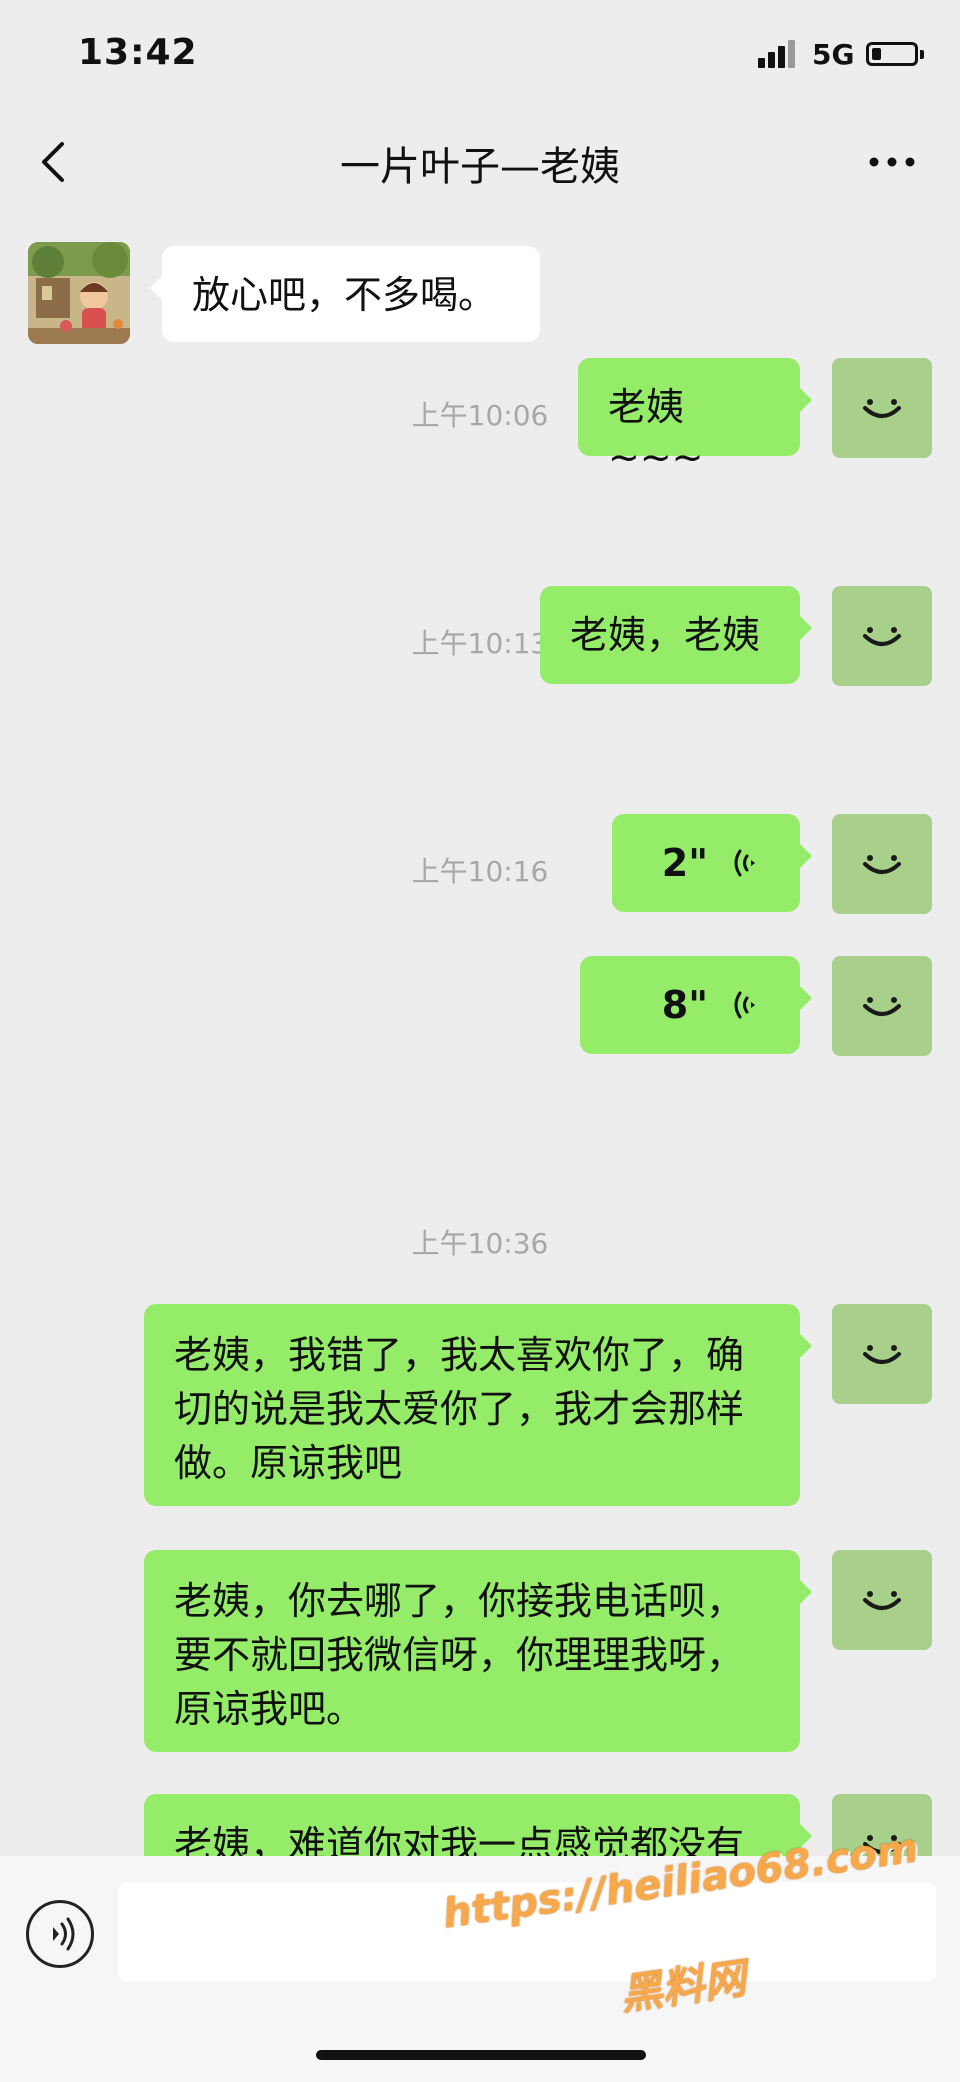  What do you see at coordinates (480, 167) in the screenshot?
I see `chat-title: 一片叶子—老姨` at bounding box center [480, 167].